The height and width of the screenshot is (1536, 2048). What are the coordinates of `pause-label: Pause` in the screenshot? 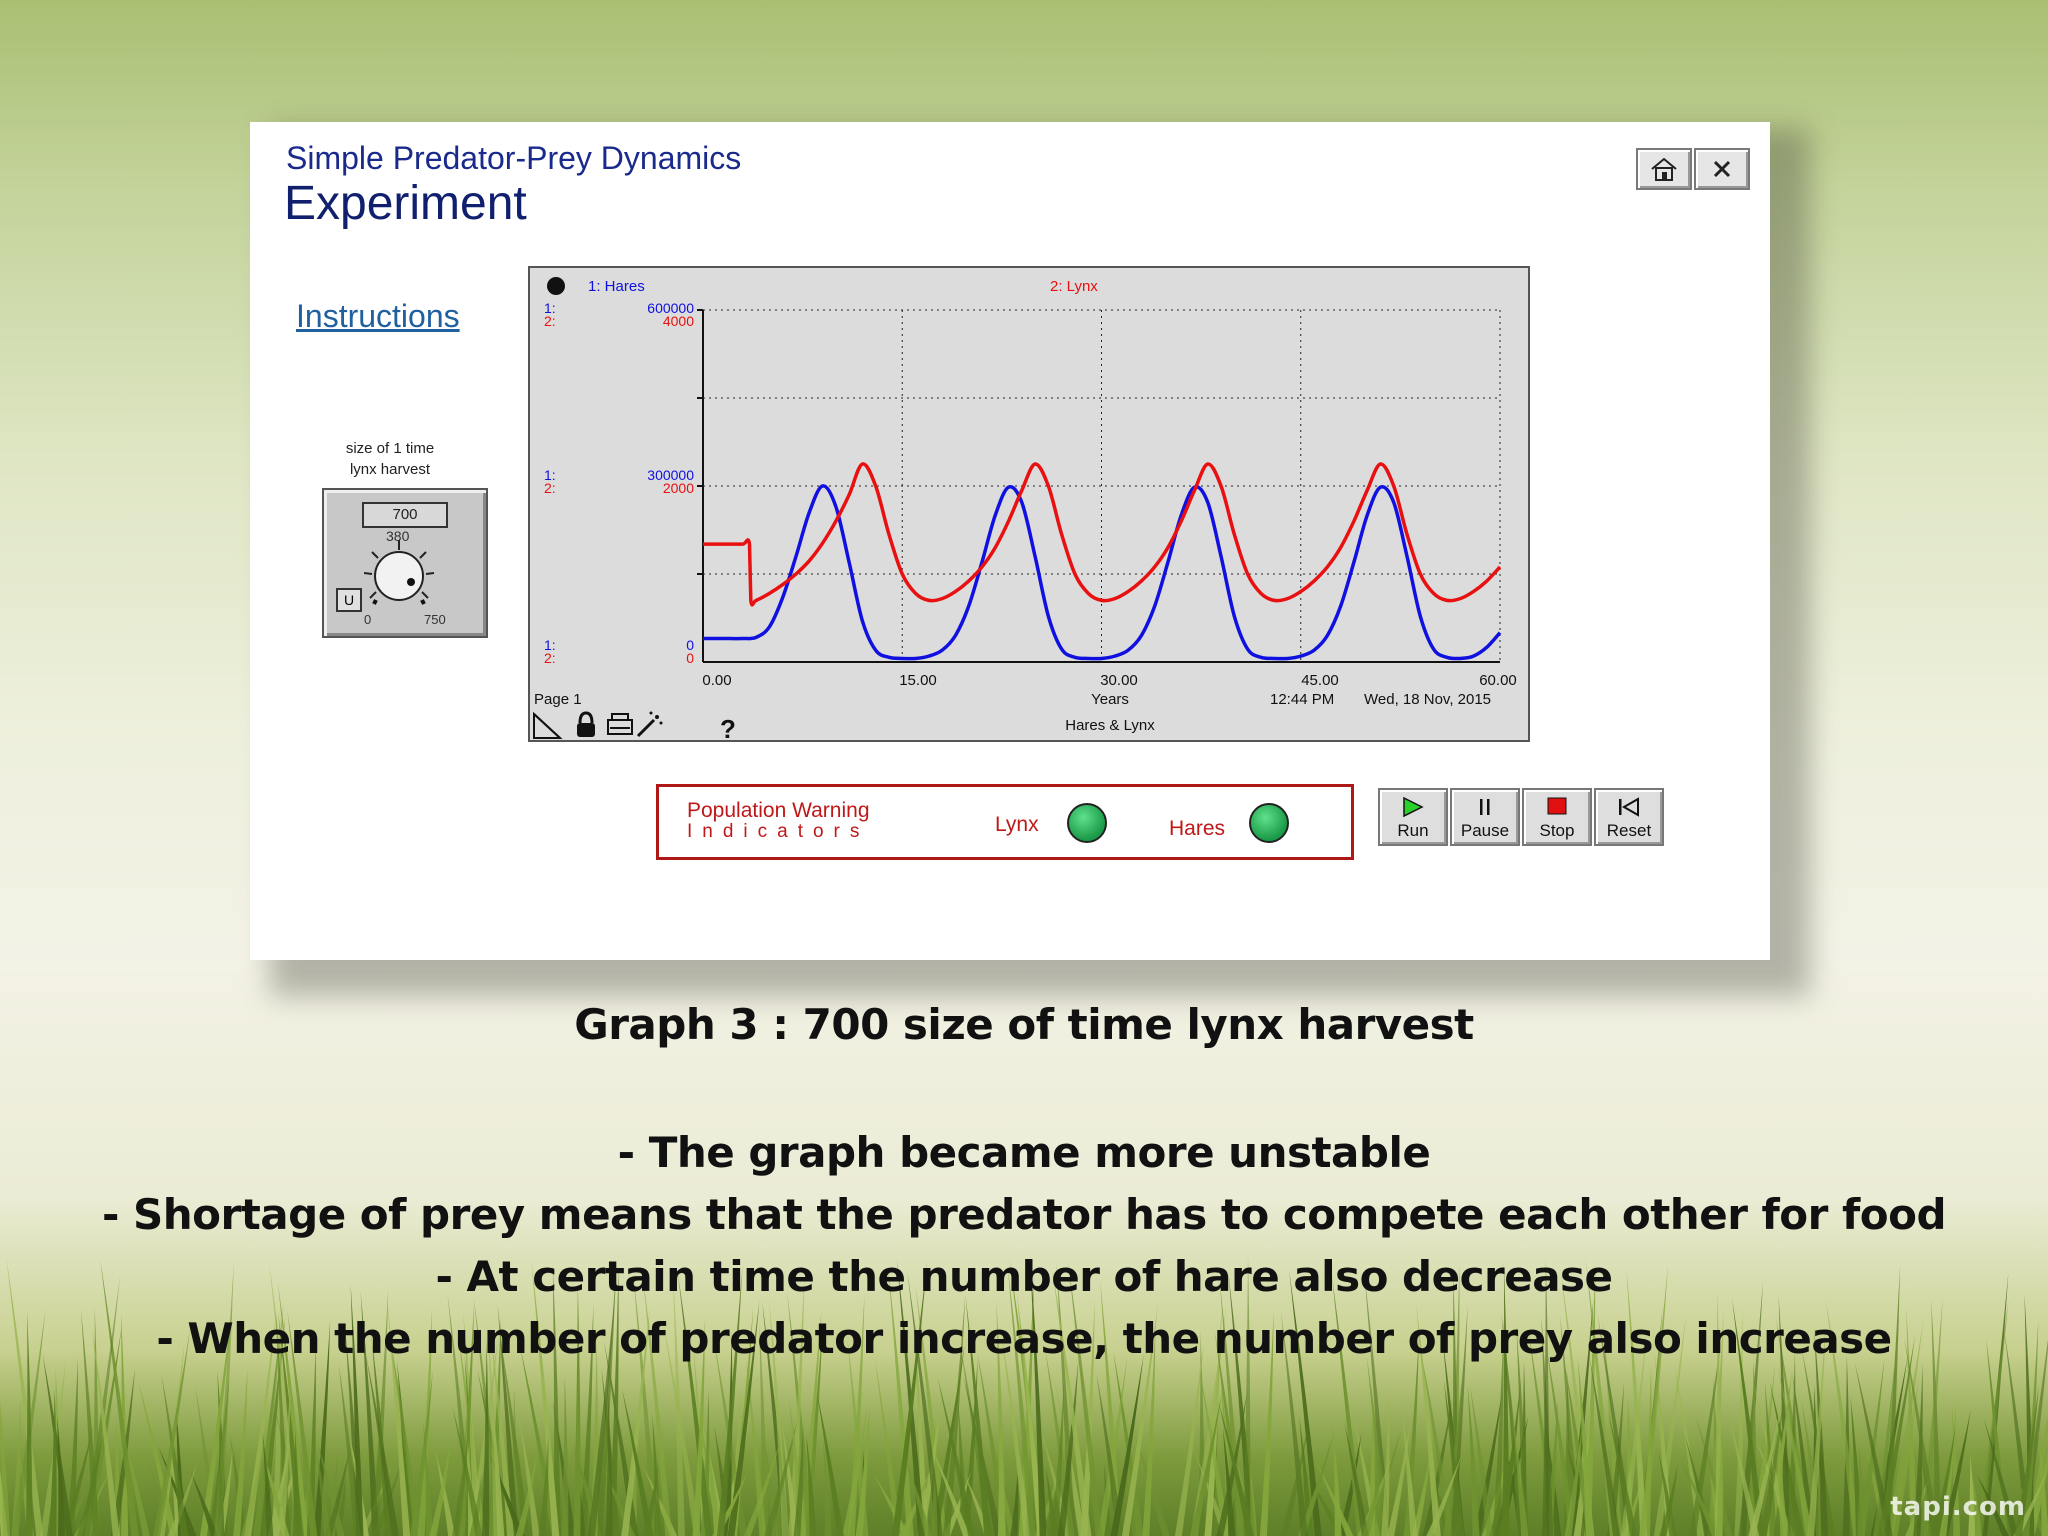 It's located at (1485, 830).